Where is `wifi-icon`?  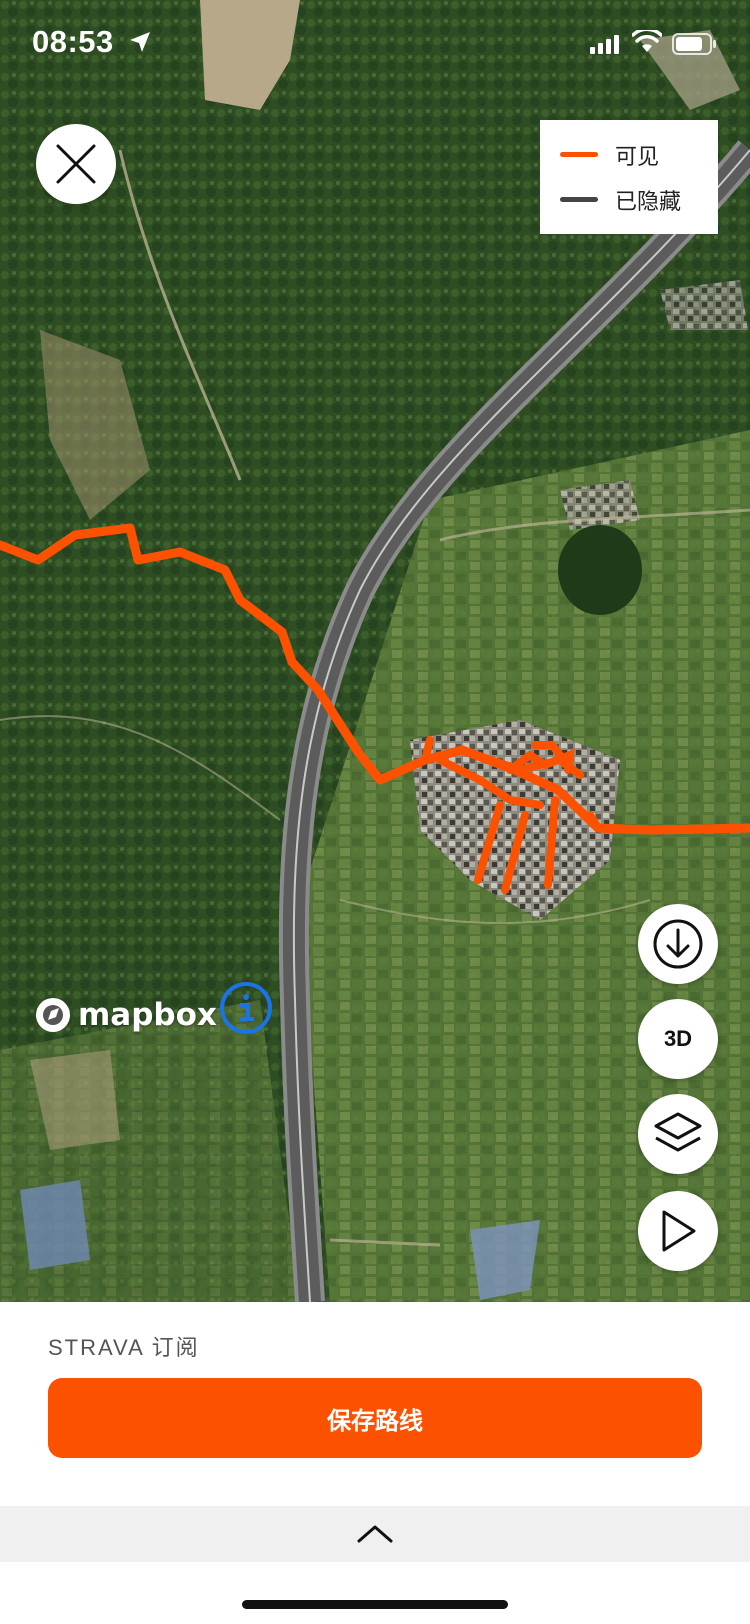
wifi-icon is located at coordinates (647, 41).